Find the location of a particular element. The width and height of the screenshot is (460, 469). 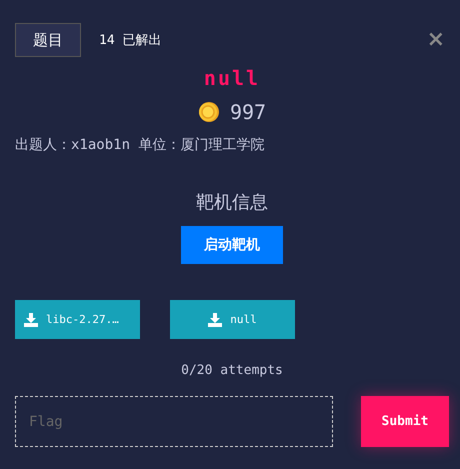

submit-button: Submit is located at coordinates (405, 421).